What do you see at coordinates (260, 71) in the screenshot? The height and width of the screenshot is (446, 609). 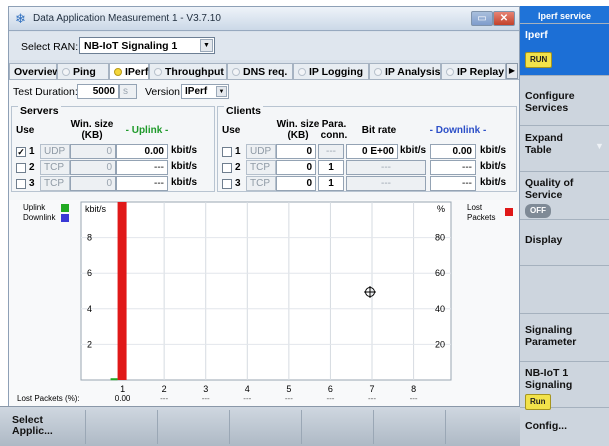 I see `tab-dns-req: DNS req.` at bounding box center [260, 71].